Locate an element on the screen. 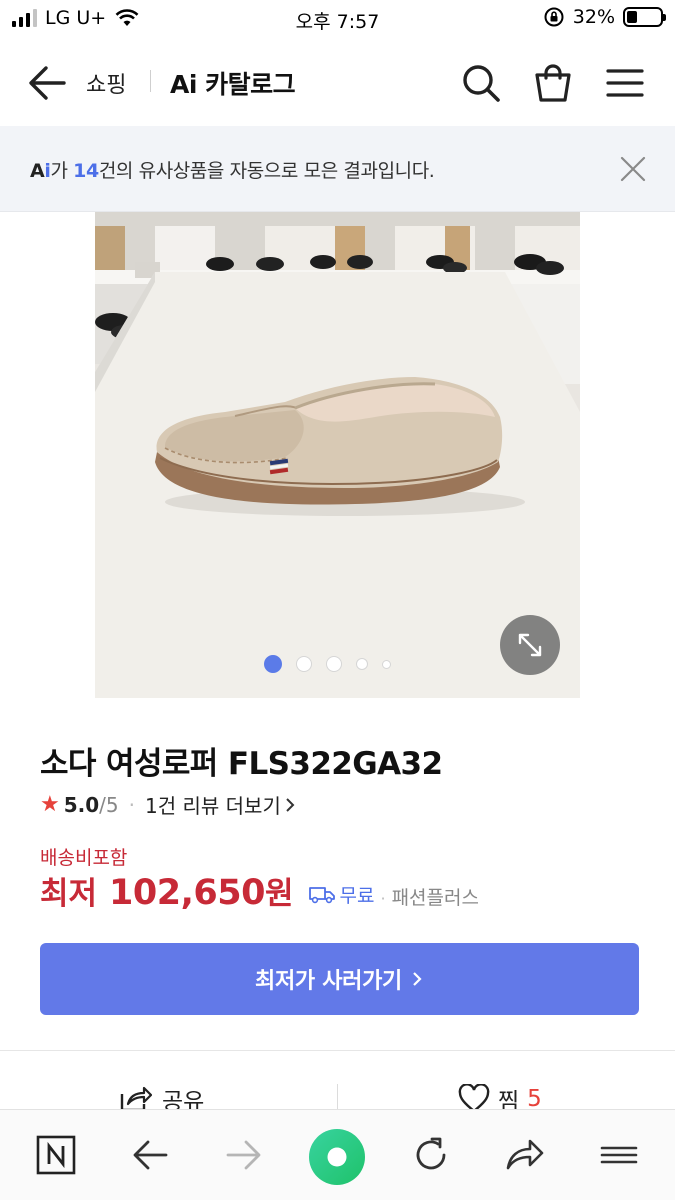 The image size is (675, 1200). section-divider is located at coordinates (337, 1050).